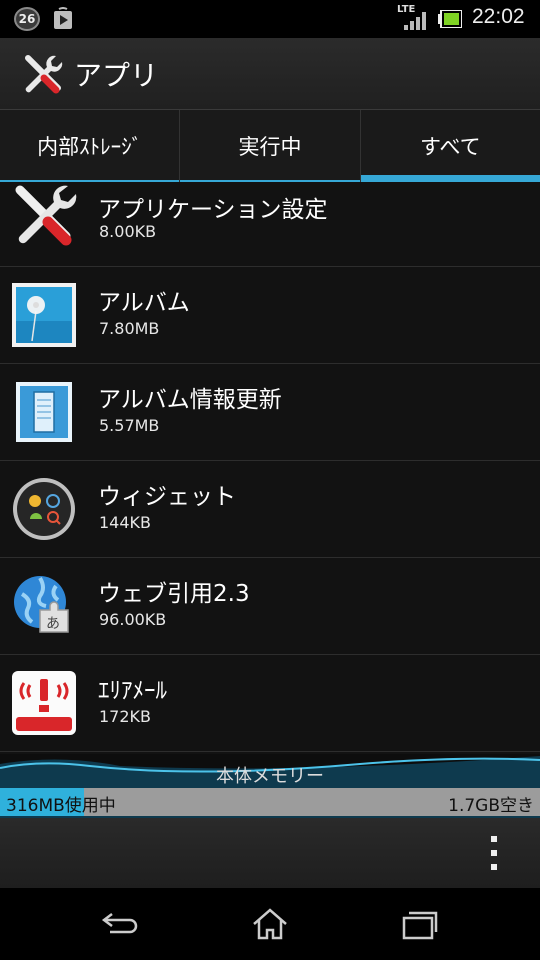 This screenshot has height=960, width=540. What do you see at coordinates (450, 146) in the screenshot?
I see `tab-all: すべて` at bounding box center [450, 146].